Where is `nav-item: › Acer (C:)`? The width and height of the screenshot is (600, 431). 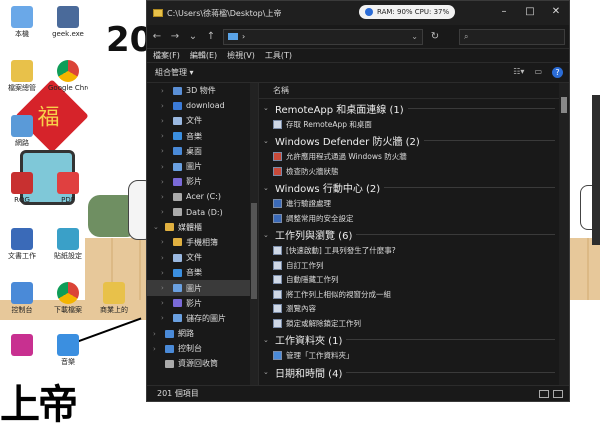
nav-item: › Acer (C:) is located at coordinates (202, 196).